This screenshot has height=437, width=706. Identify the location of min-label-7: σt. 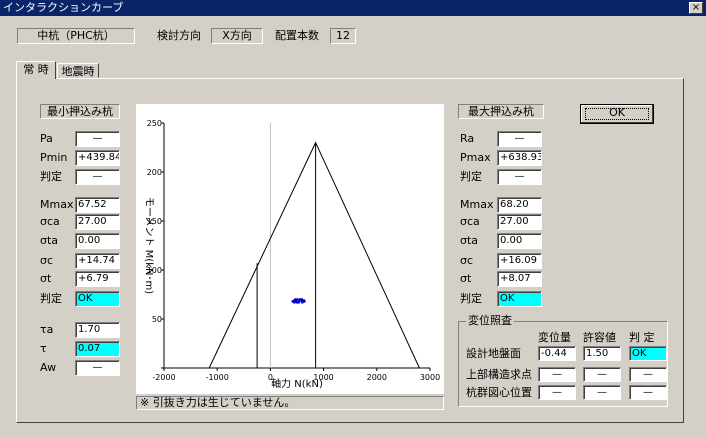
(46, 278).